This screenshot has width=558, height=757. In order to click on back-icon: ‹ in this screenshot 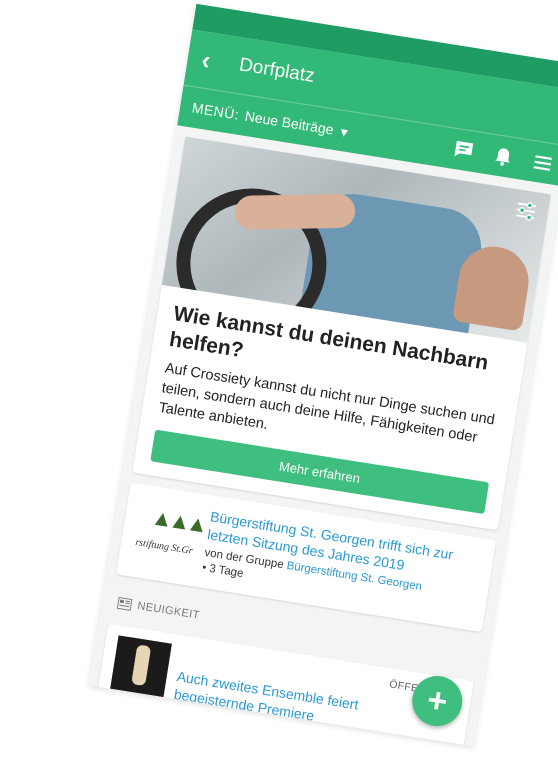, I will do `click(214, 60)`.